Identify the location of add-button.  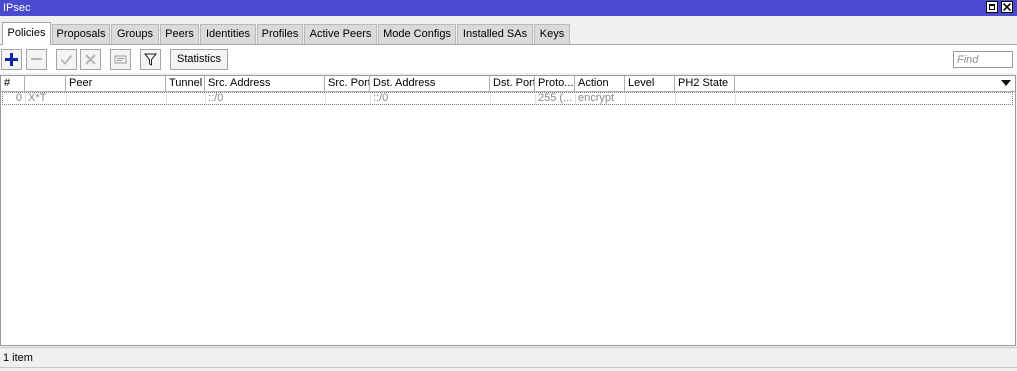
(11, 59).